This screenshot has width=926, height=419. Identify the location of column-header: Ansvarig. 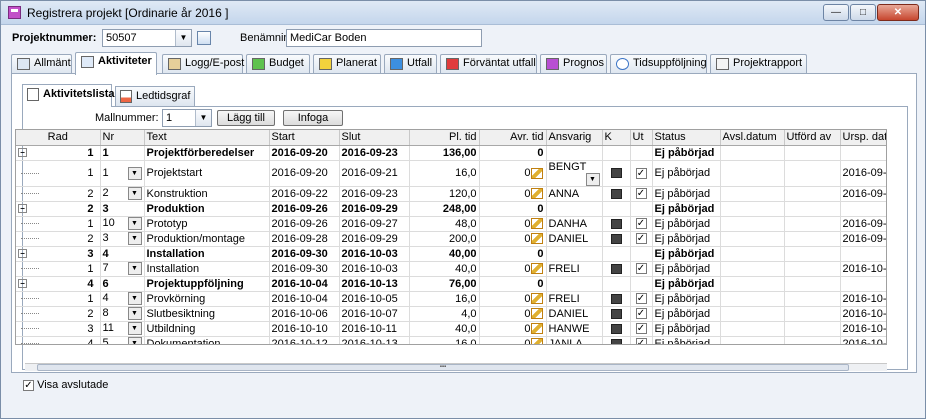
(574, 138).